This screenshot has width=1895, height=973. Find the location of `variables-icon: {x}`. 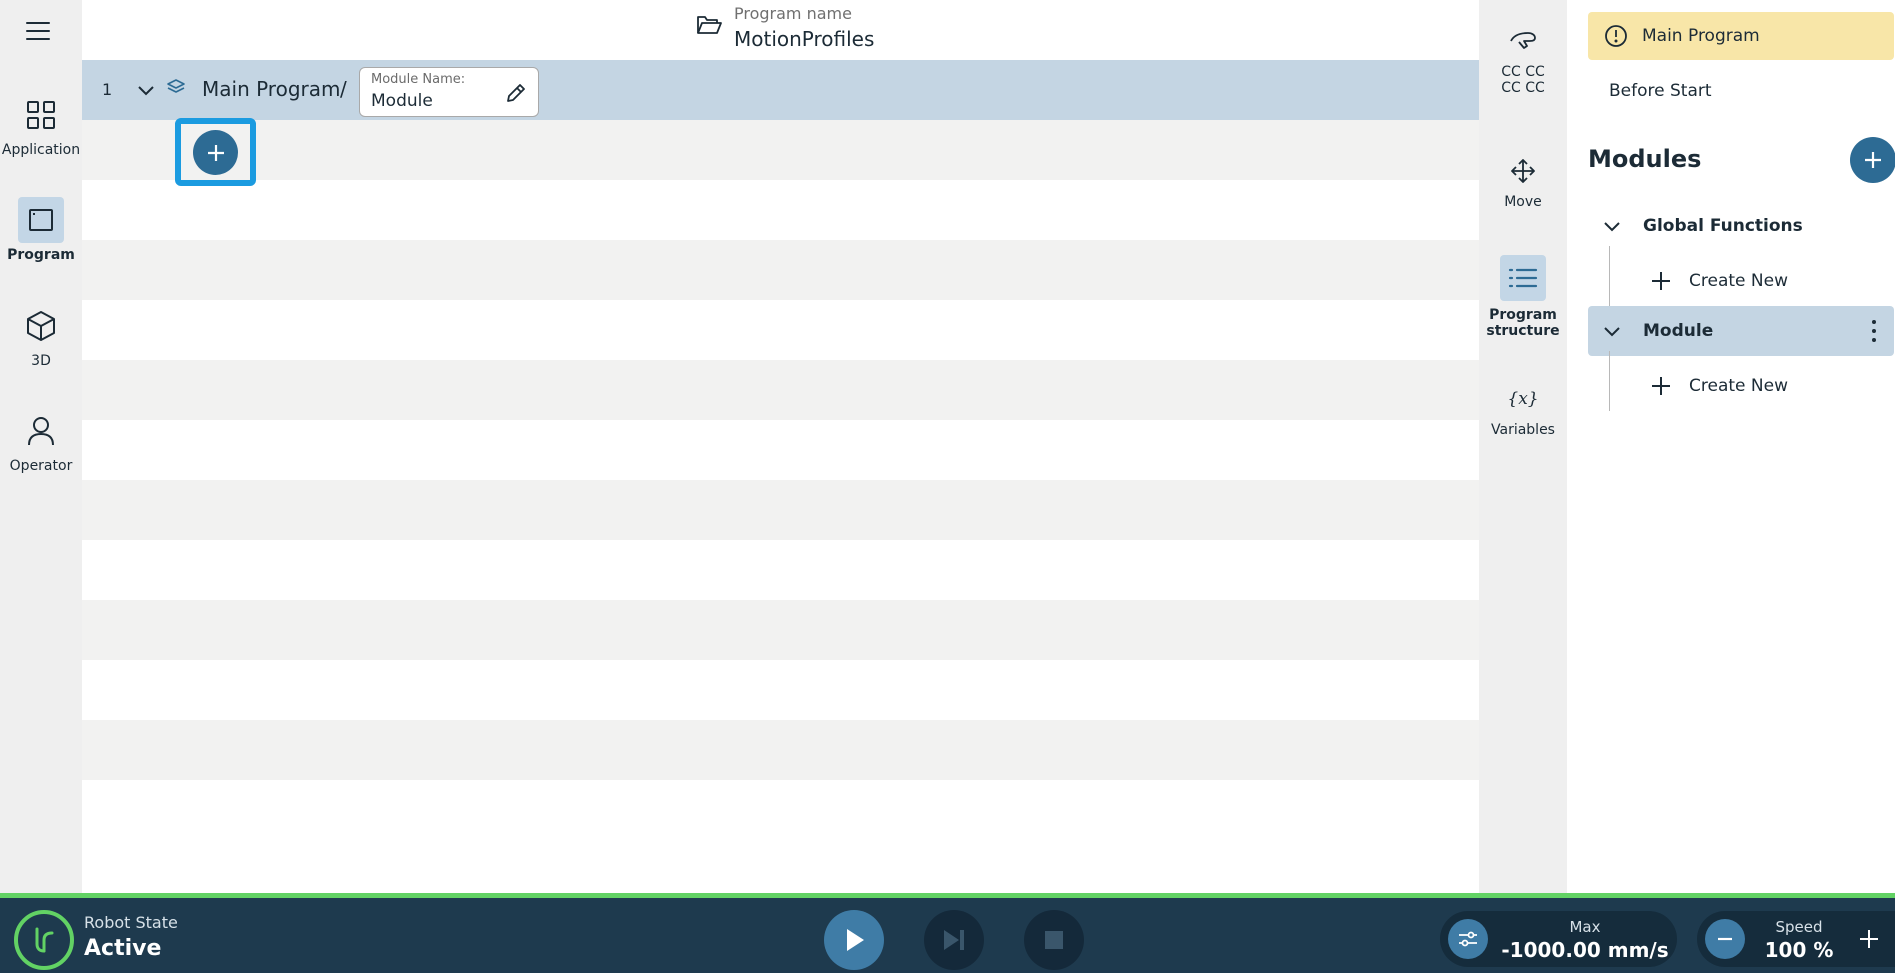

variables-icon: {x} is located at coordinates (1523, 399).